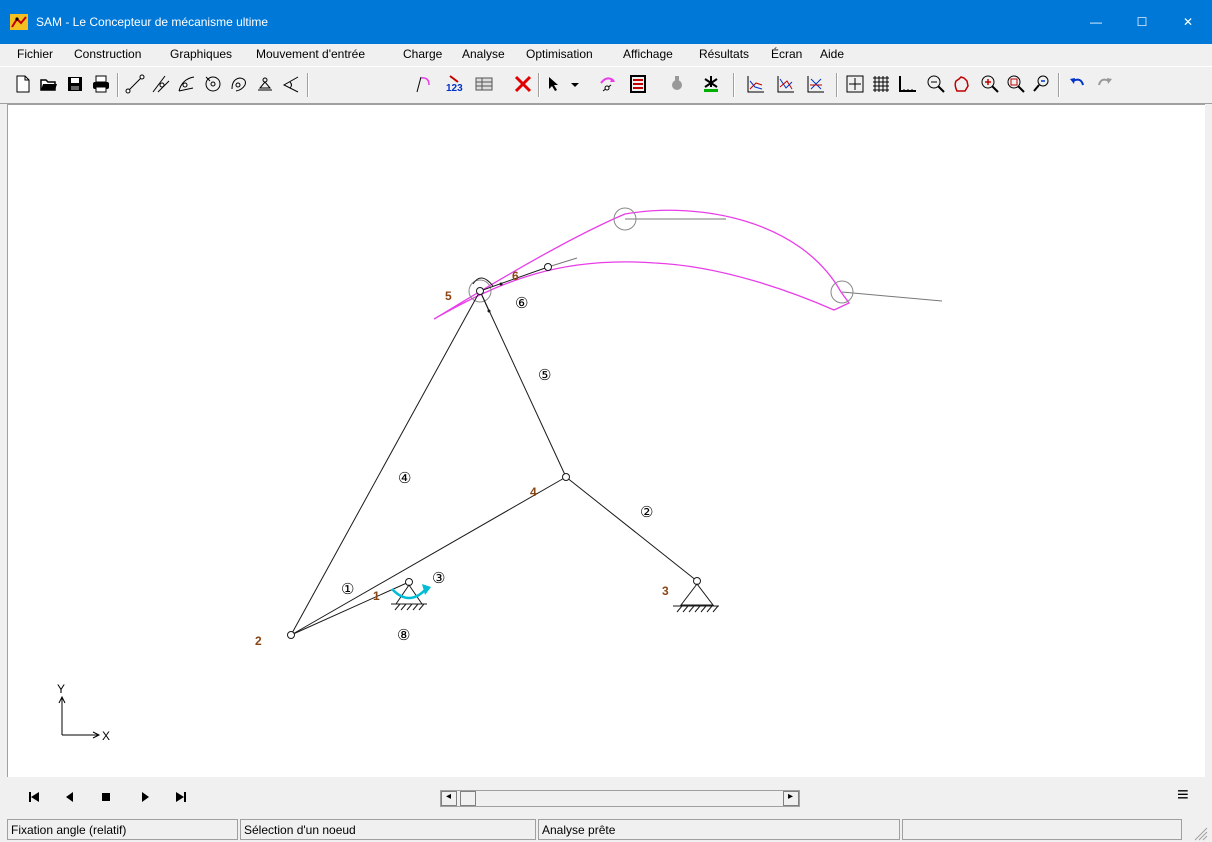 This screenshot has width=1212, height=842. Describe the element at coordinates (187, 84) in the screenshot. I see `gear-pair-icon` at that location.